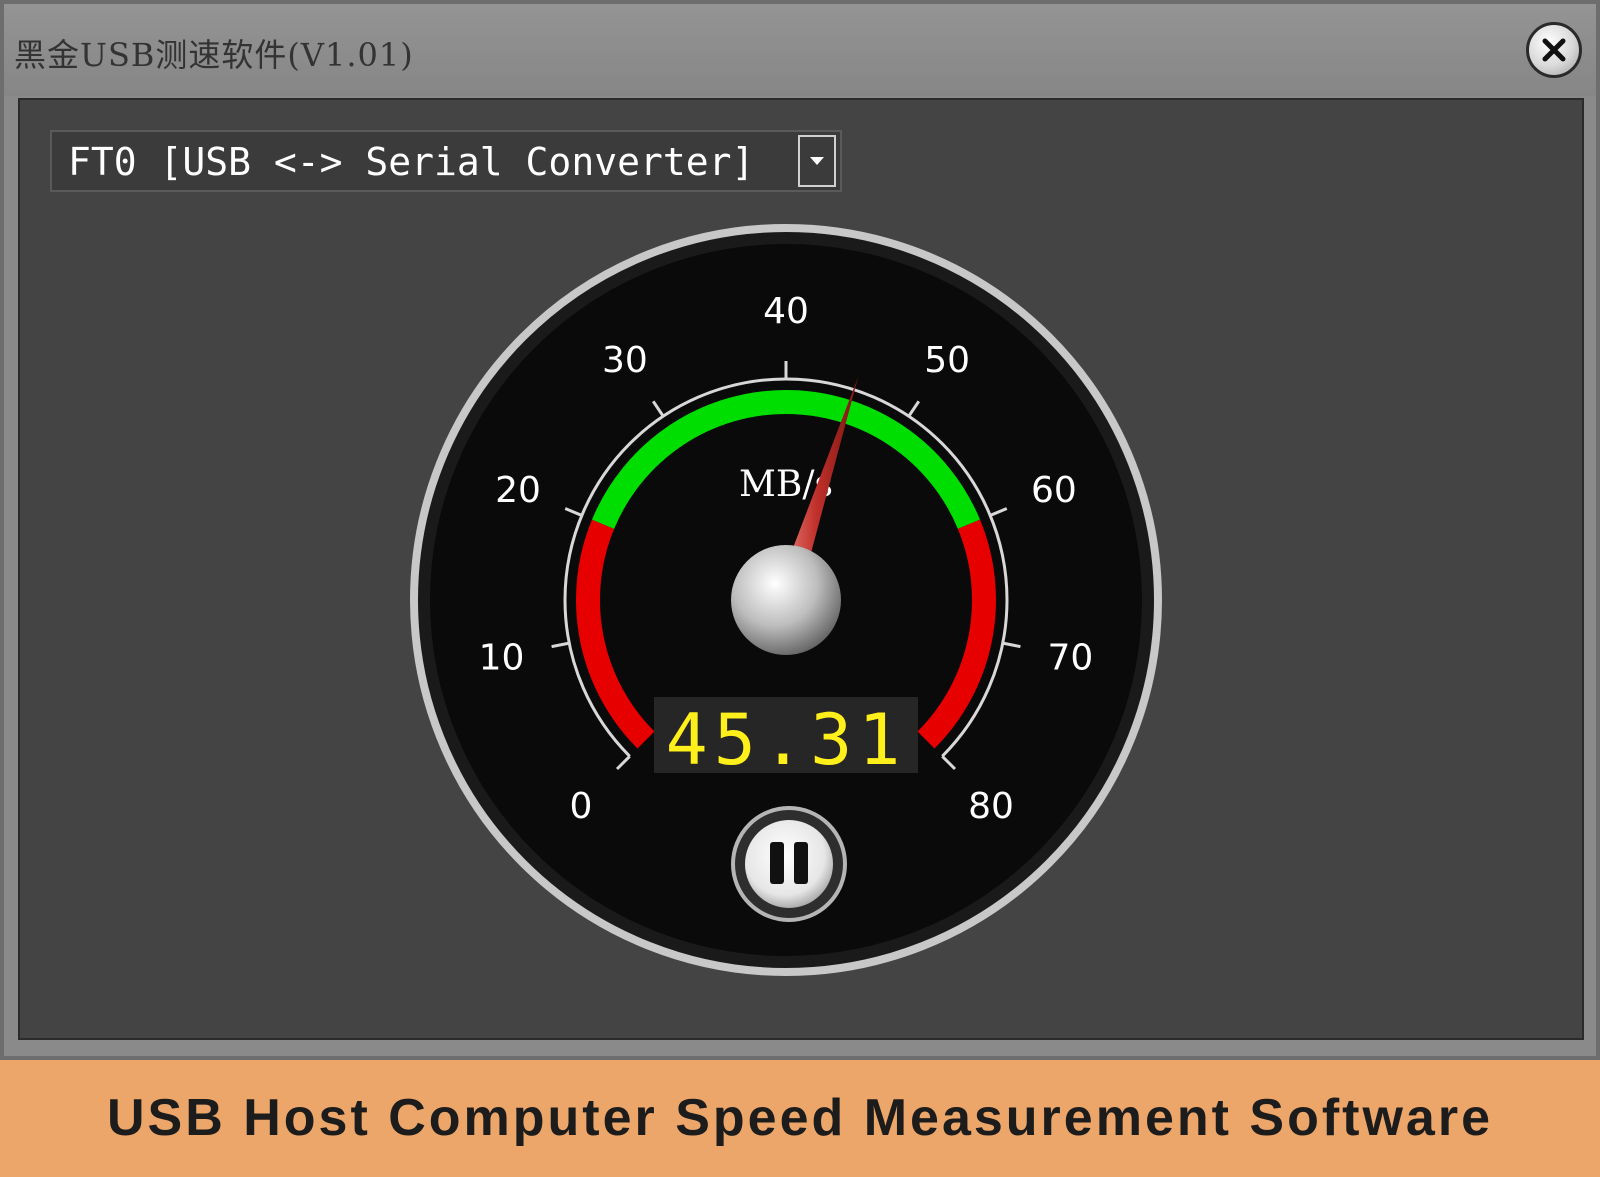 This screenshot has width=1600, height=1177. What do you see at coordinates (1054, 490) in the screenshot?
I see `tick-label-60: 60` at bounding box center [1054, 490].